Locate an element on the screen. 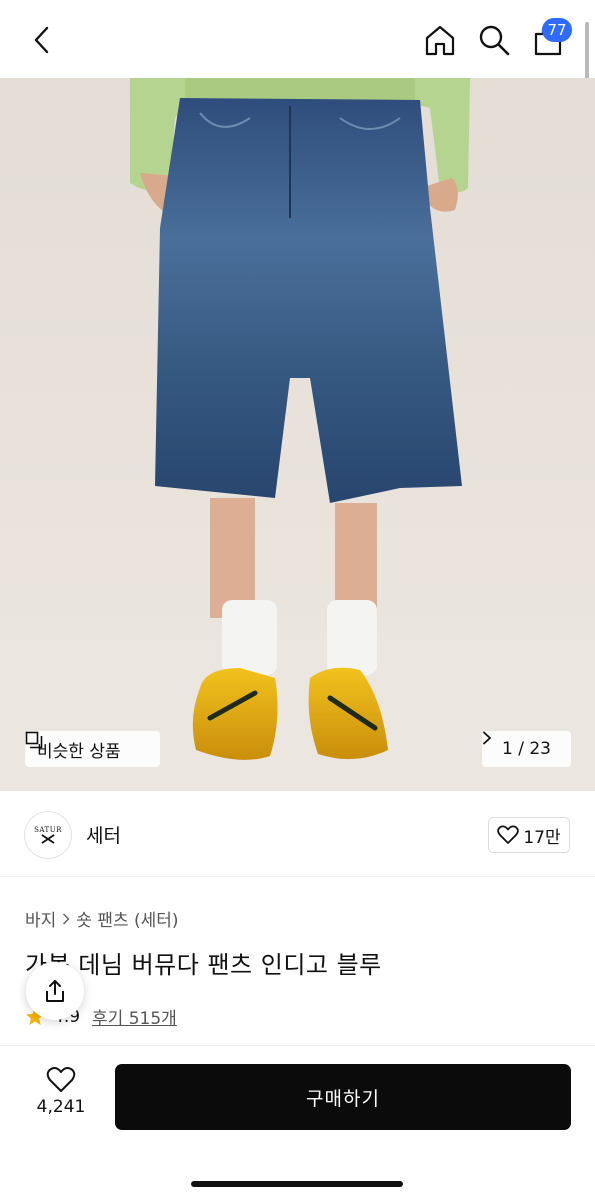 This screenshot has width=595, height=1200. wishlist-count: 4,241 is located at coordinates (61, 1107).